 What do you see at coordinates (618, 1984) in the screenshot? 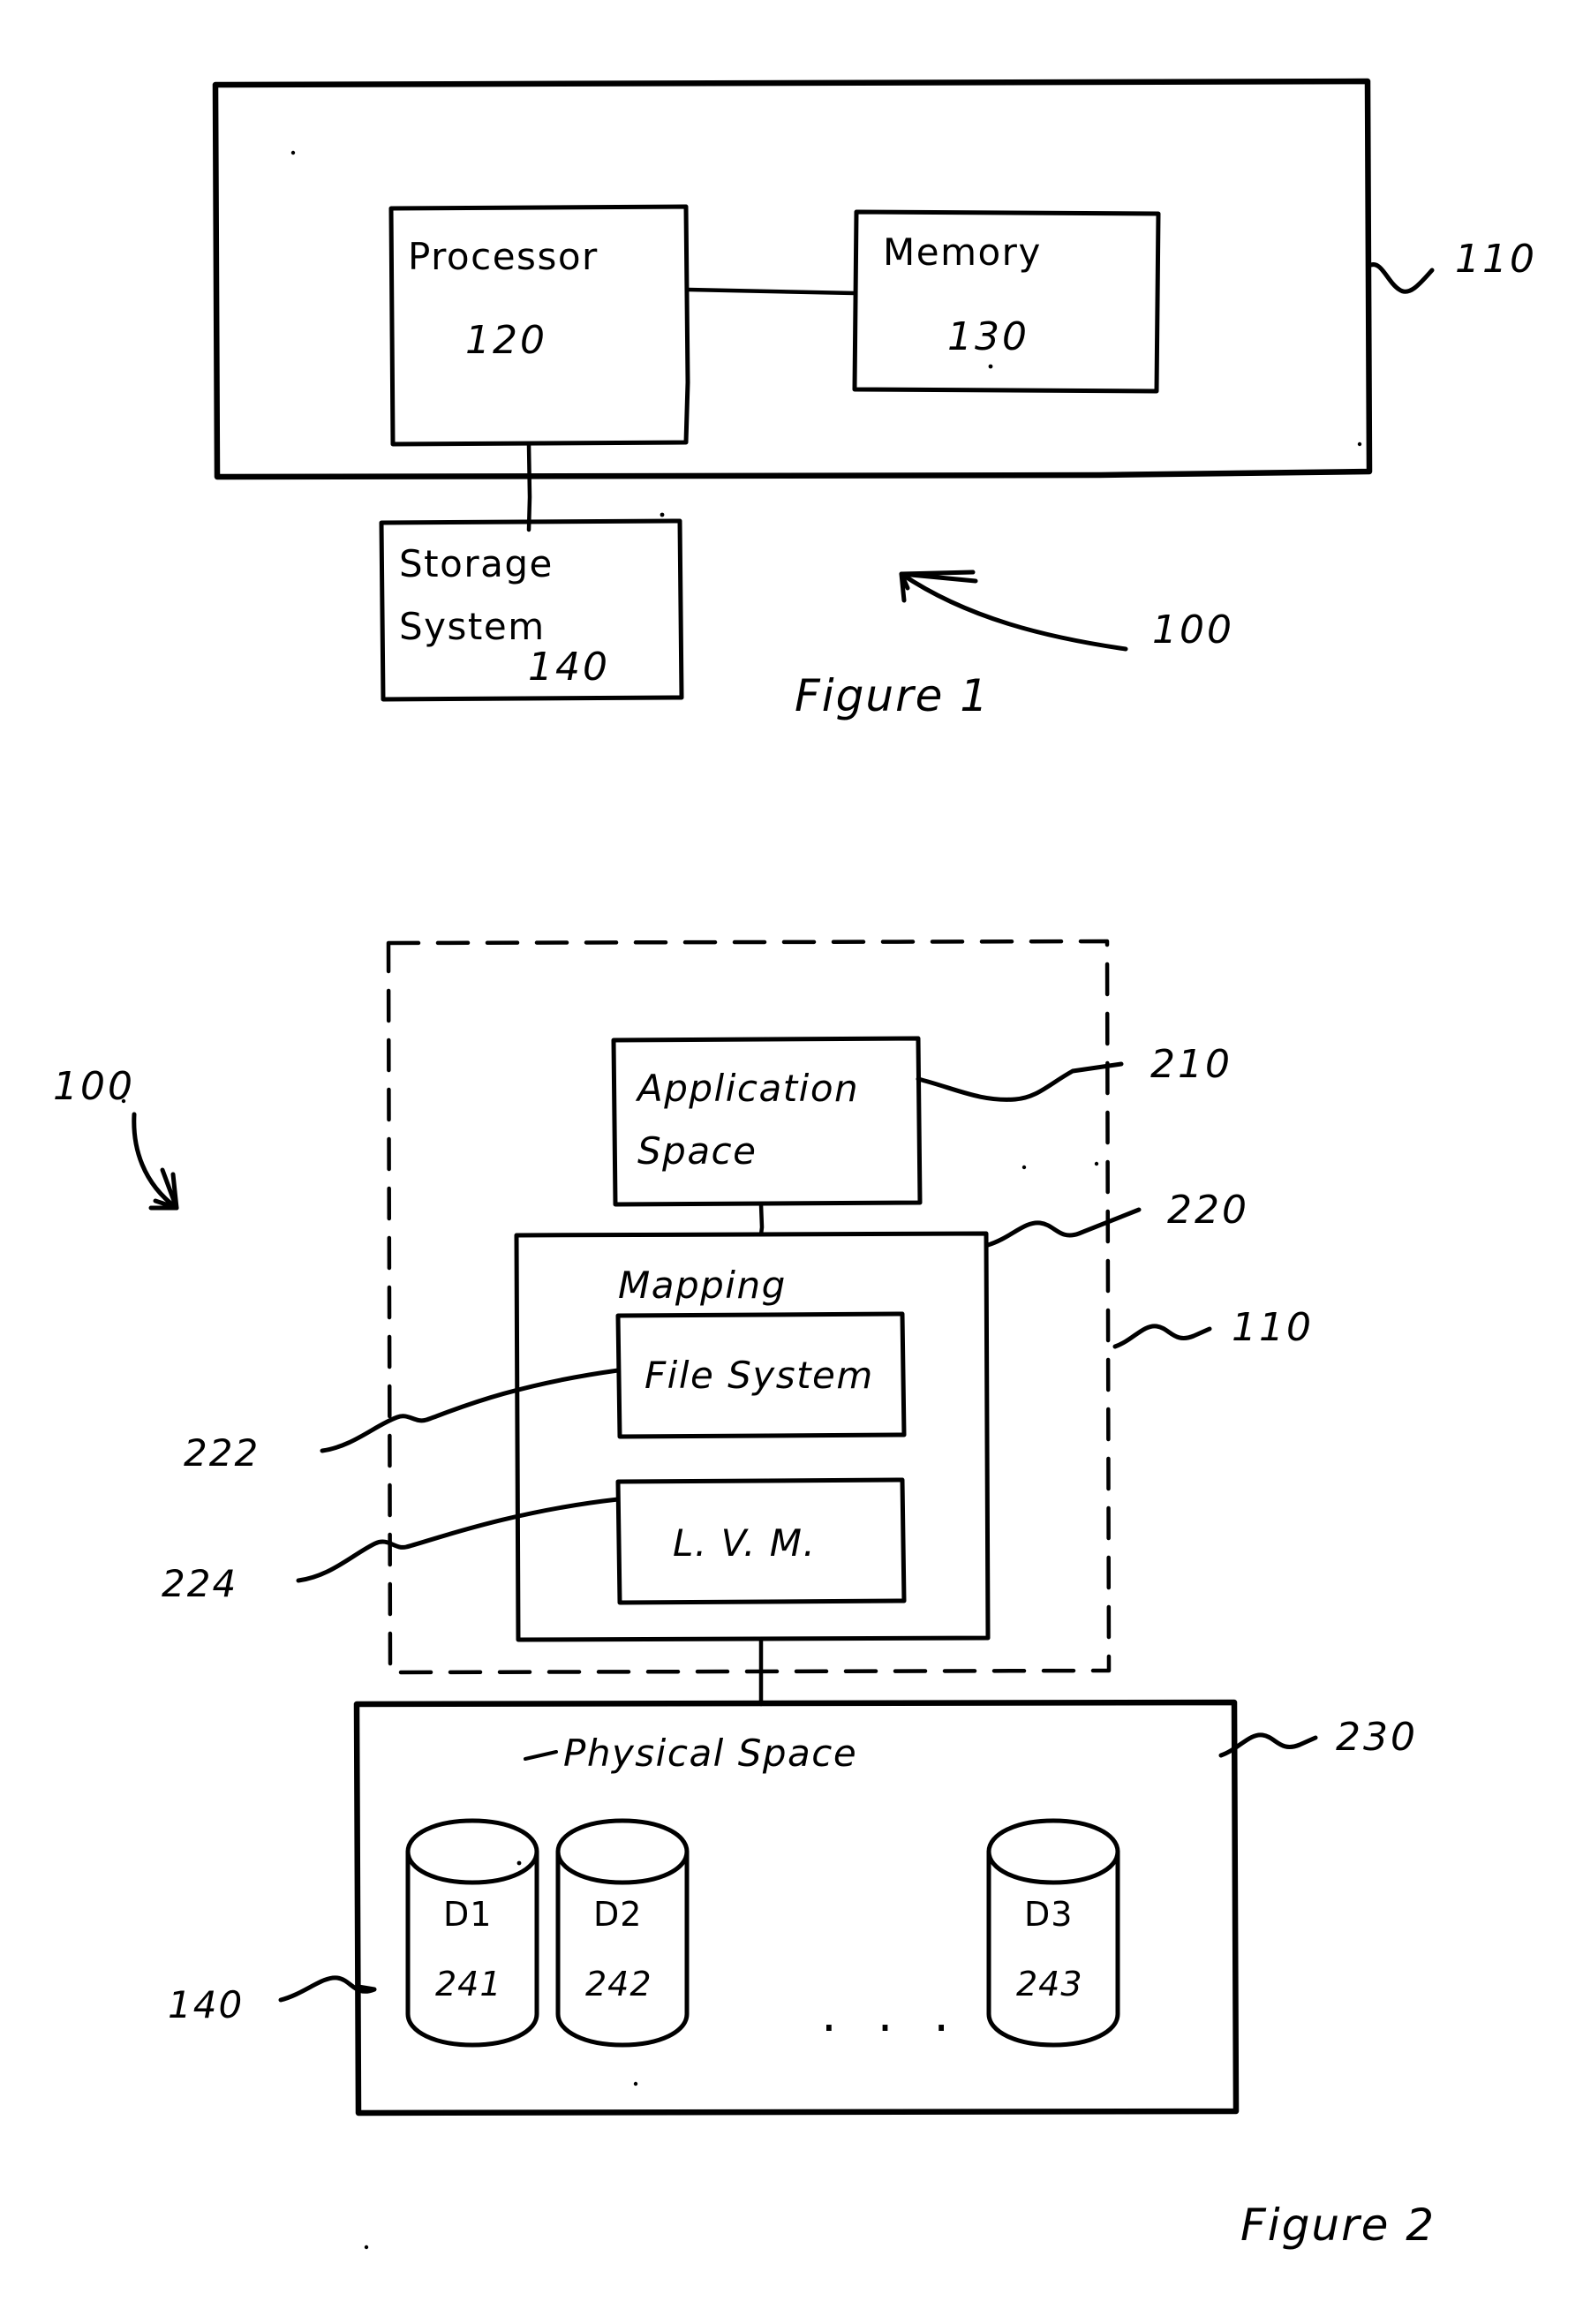
I see `disk-2-number: 242` at bounding box center [618, 1984].